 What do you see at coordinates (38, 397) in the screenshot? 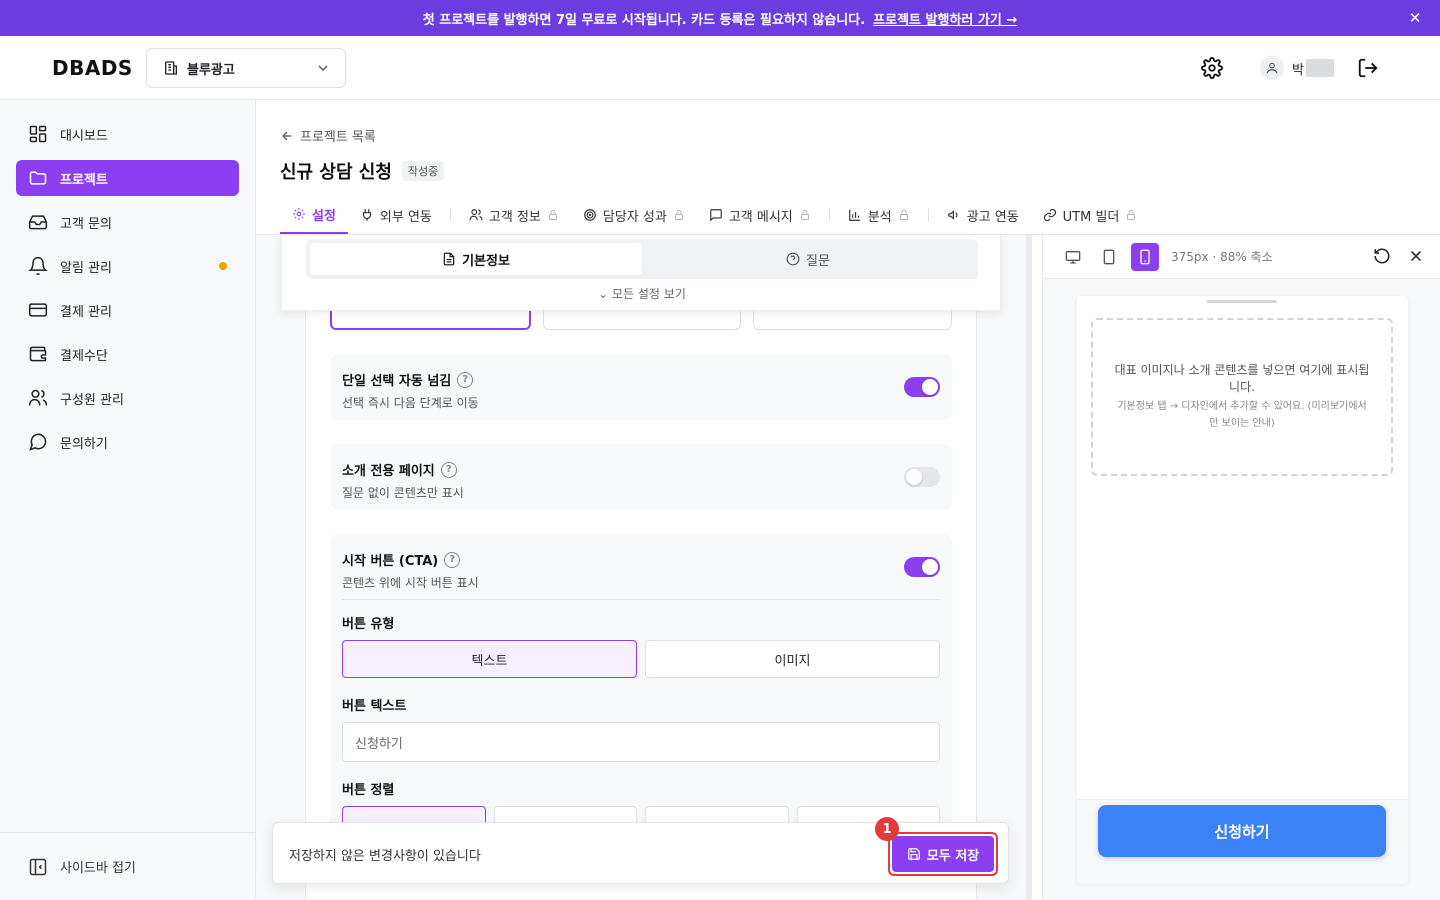
I see `users-icon` at bounding box center [38, 397].